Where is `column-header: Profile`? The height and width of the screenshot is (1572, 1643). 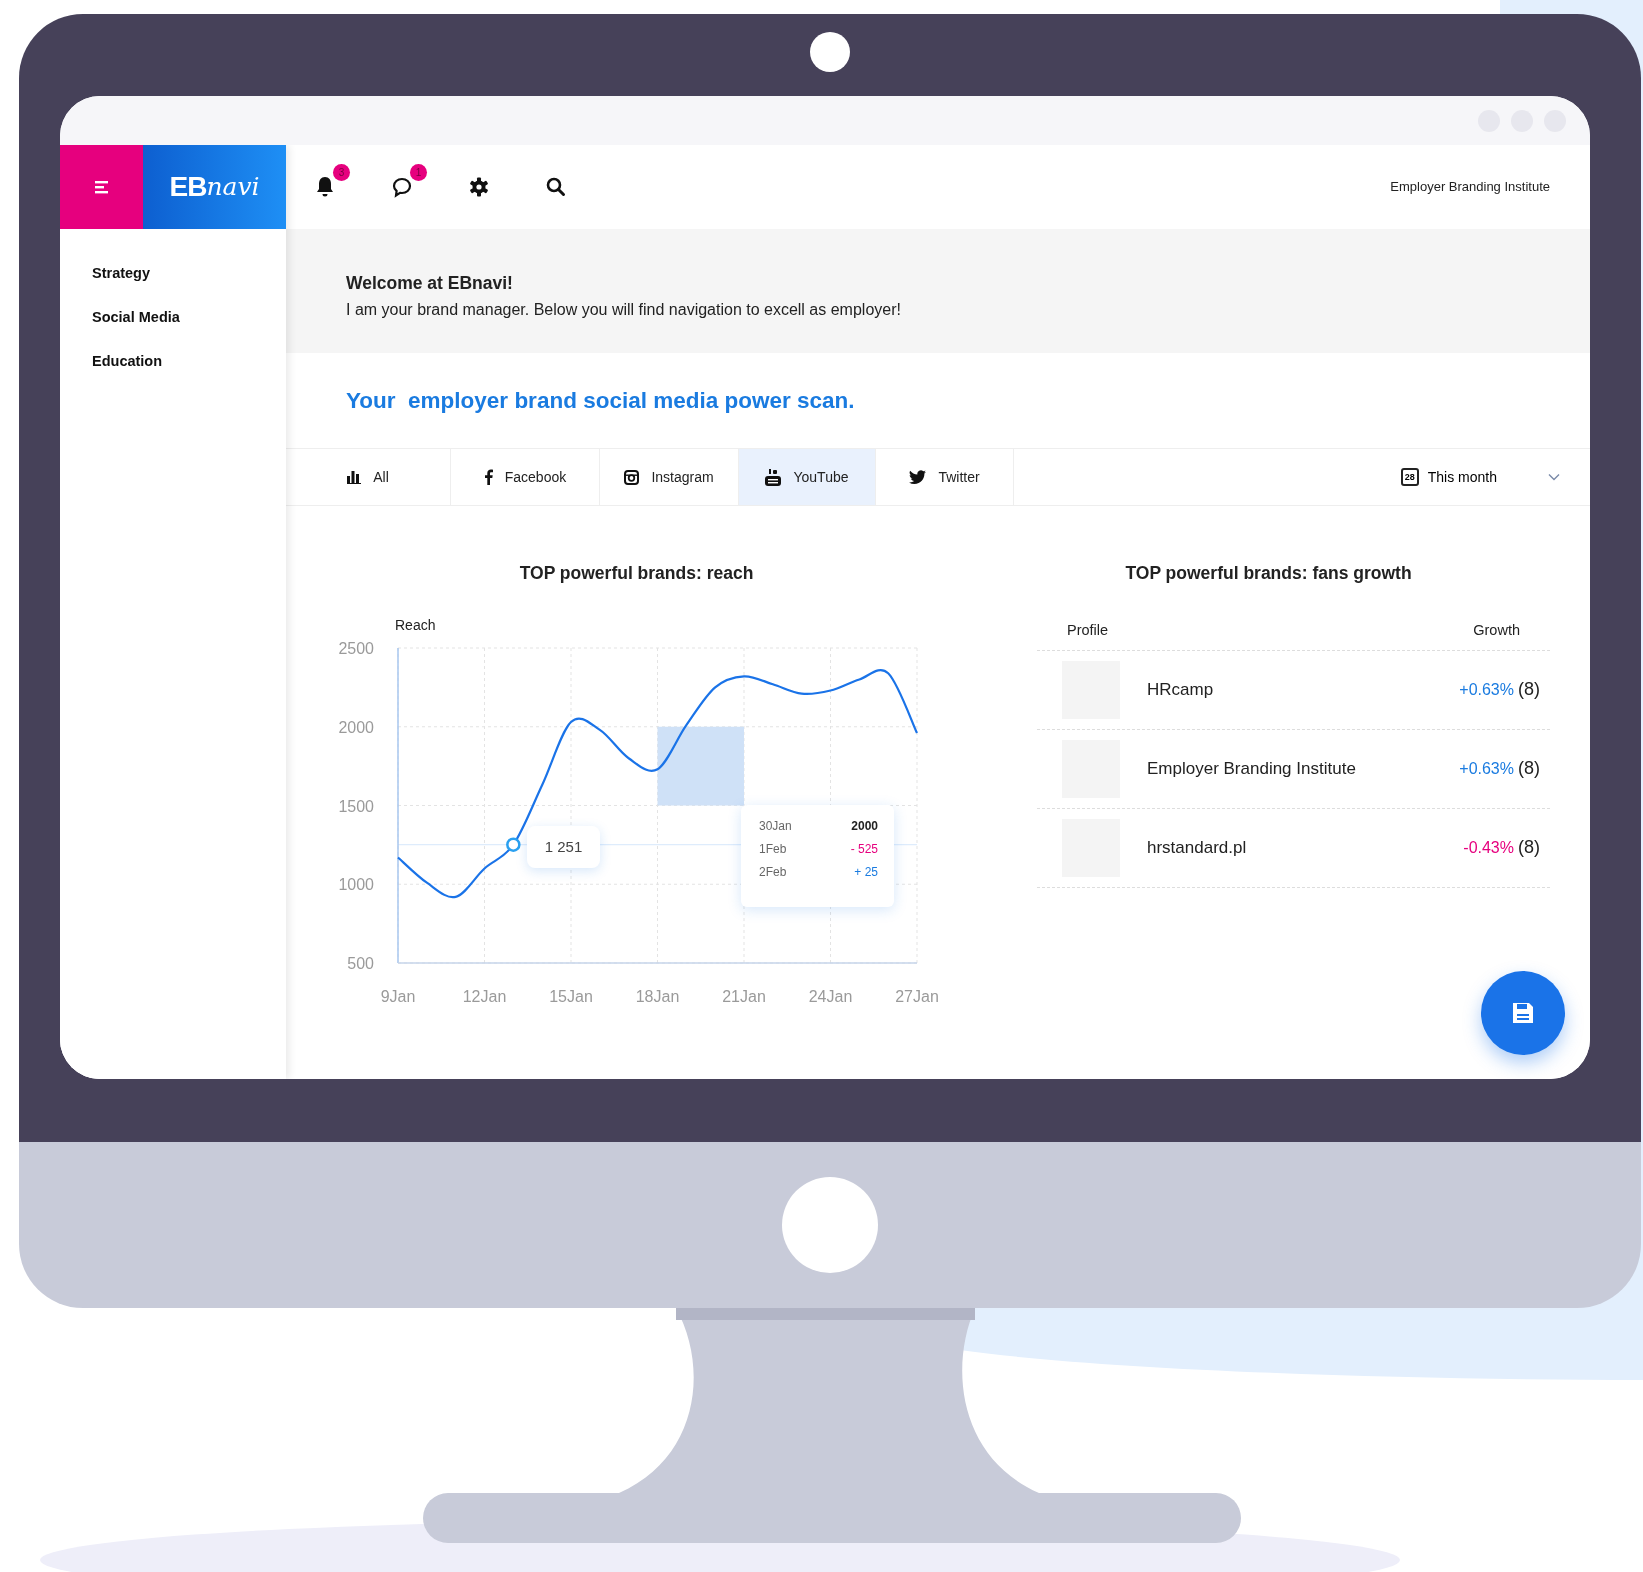
column-header: Profile is located at coordinates (1088, 630).